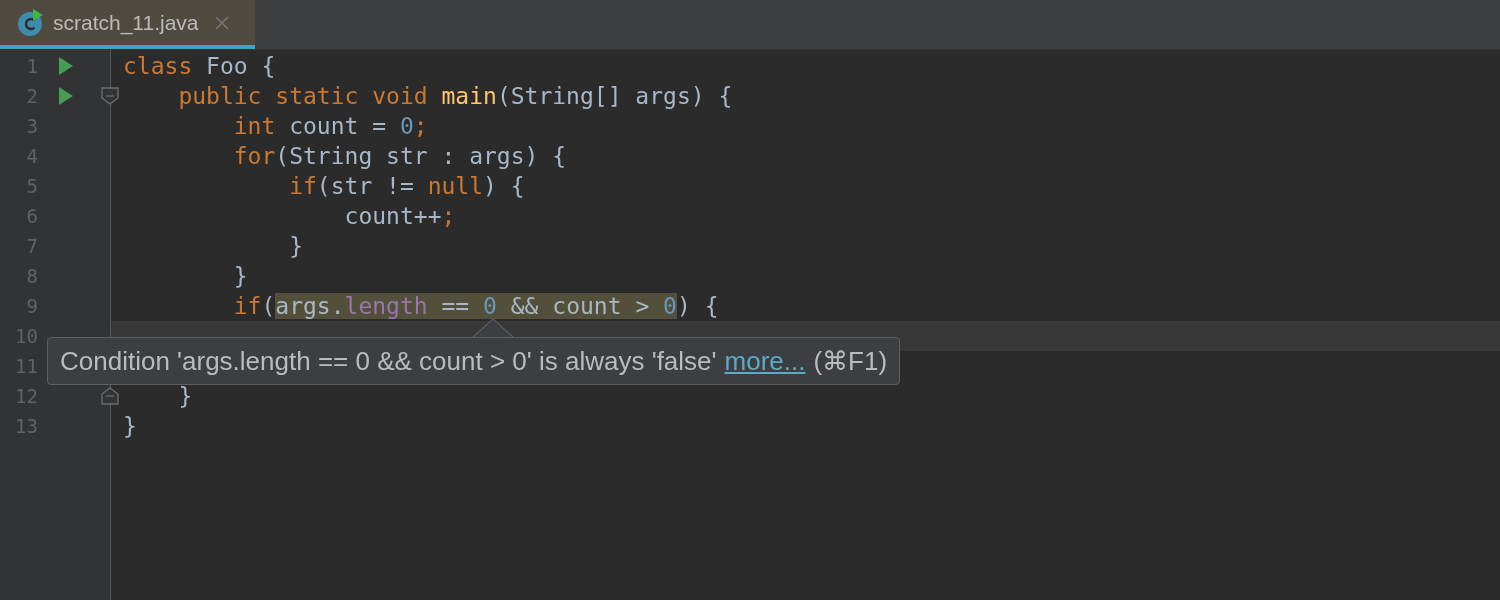  Describe the element at coordinates (400, 216) in the screenshot. I see `code-line: count++;` at that location.